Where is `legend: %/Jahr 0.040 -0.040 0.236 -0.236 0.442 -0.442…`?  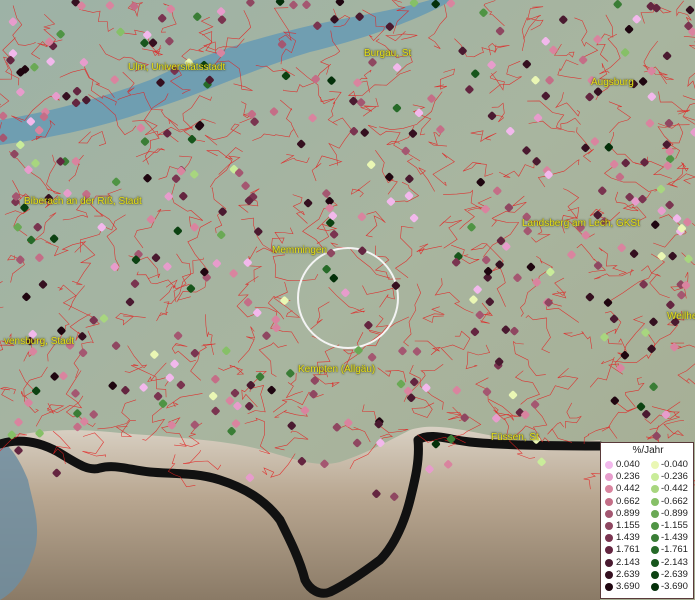
legend: %/Jahr 0.040 -0.040 0.236 -0.236 0.442 -0.442… is located at coordinates (647, 520).